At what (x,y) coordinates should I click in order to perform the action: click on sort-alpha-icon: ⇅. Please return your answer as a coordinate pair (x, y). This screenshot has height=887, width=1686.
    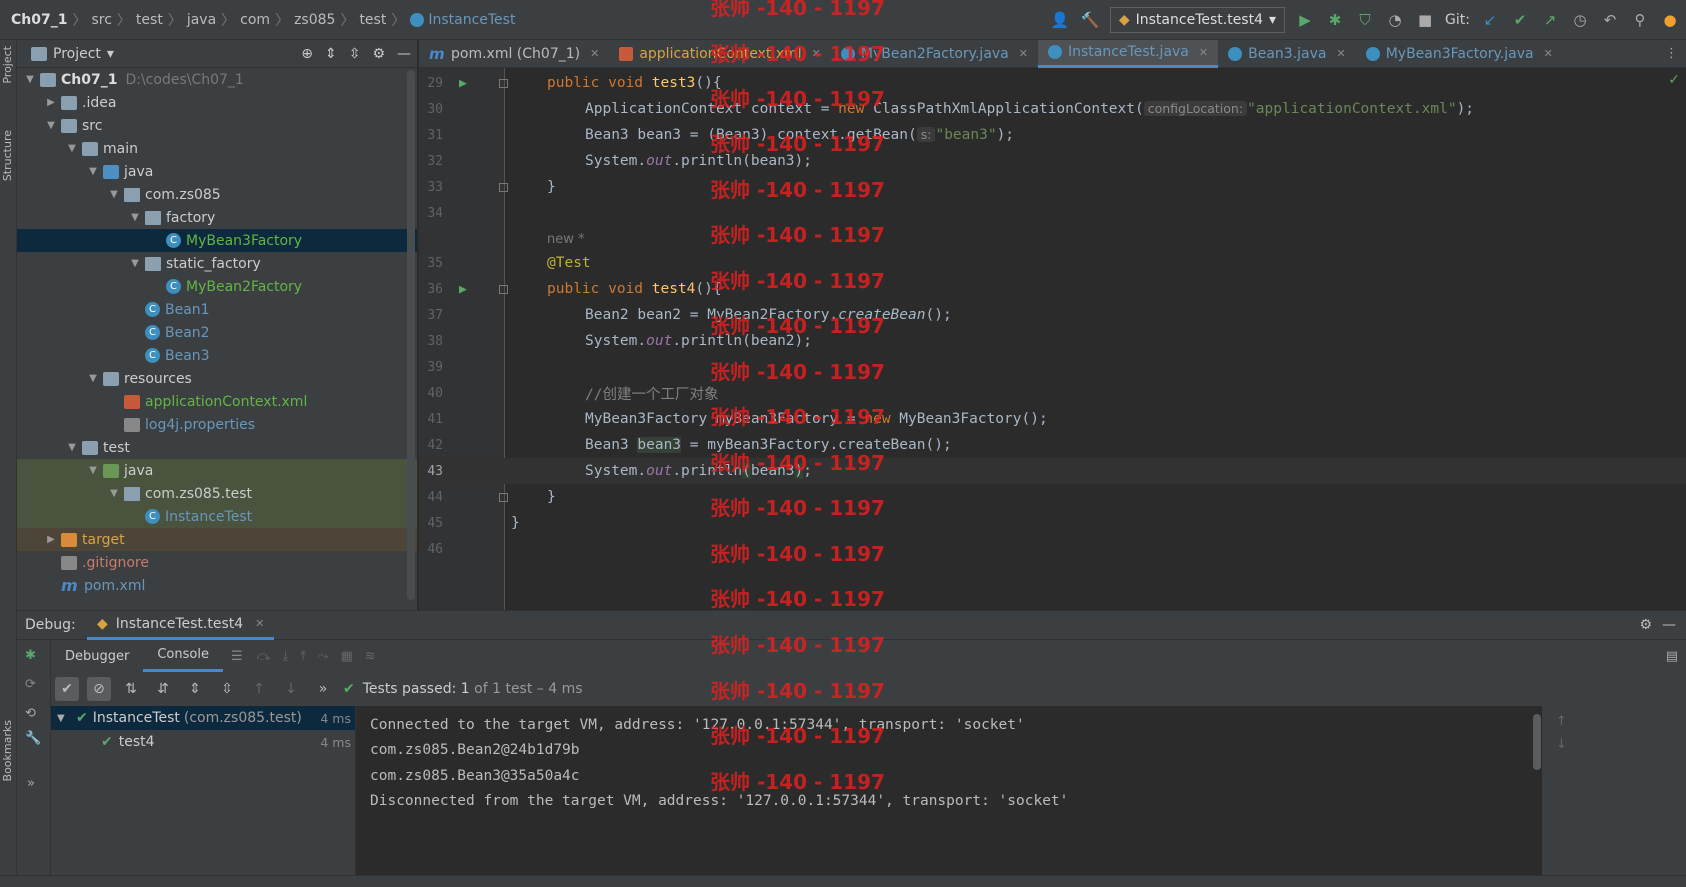
    Looking at the image, I should click on (131, 689).